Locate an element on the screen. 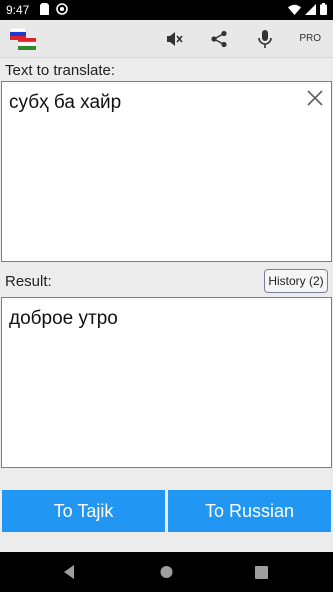 The height and width of the screenshot is (592, 333). sim-card-icon is located at coordinates (44, 10).